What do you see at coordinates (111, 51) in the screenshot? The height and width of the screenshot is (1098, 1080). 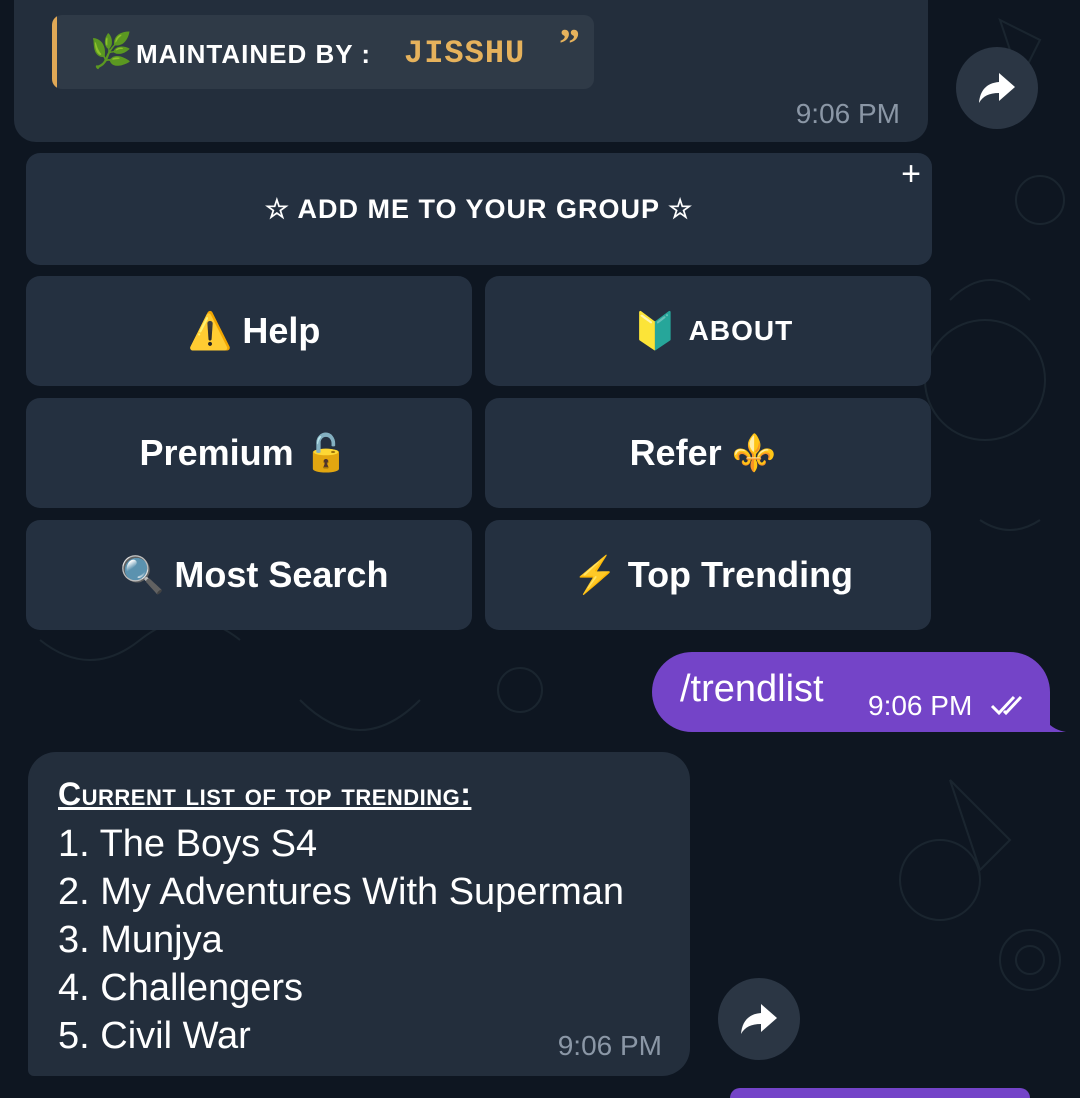 I see `leaf-icon: 🌿` at bounding box center [111, 51].